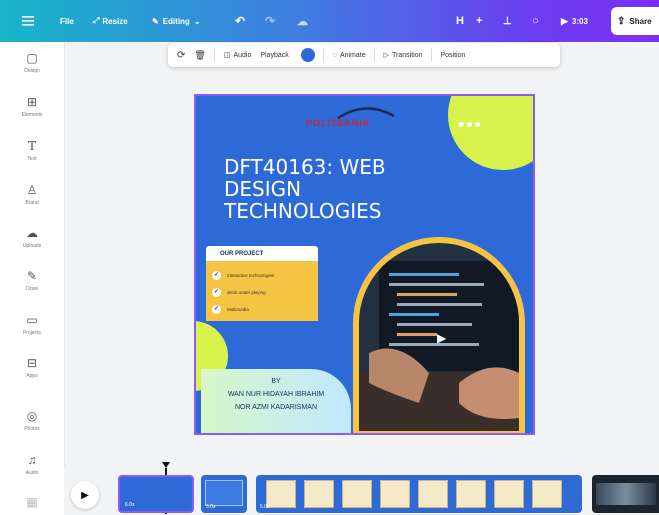 The image size is (659, 515). I want to click on resize-label: Resize, so click(115, 21).